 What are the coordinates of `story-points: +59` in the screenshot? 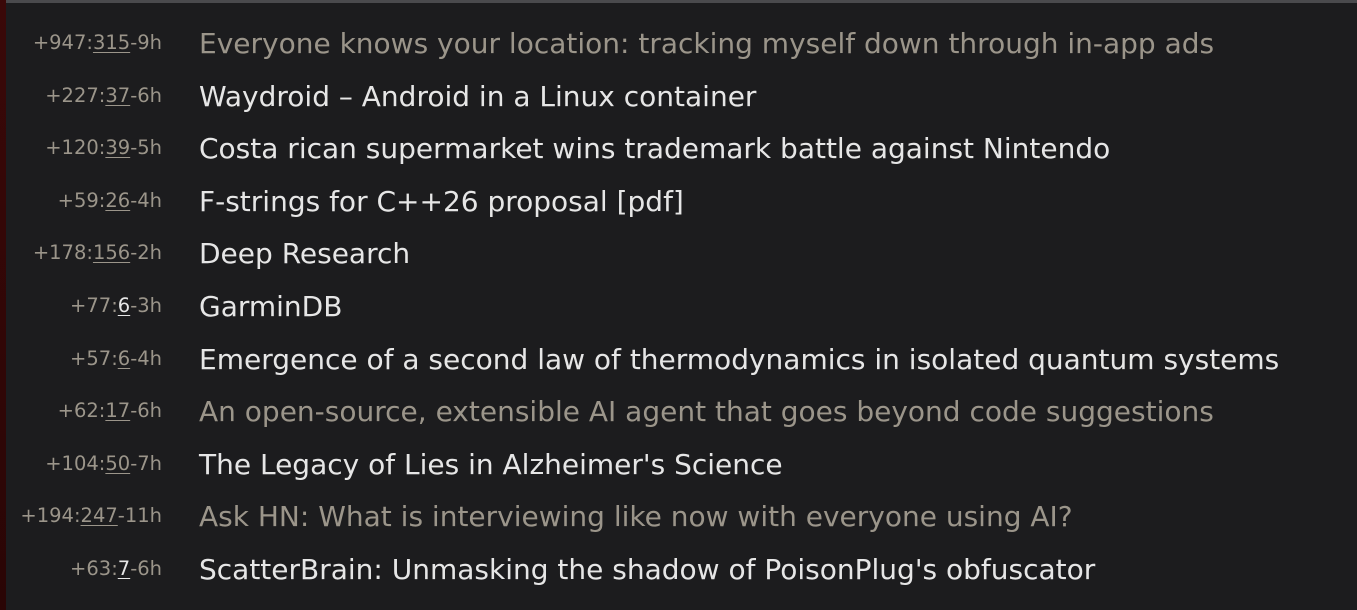 It's located at (78, 200).